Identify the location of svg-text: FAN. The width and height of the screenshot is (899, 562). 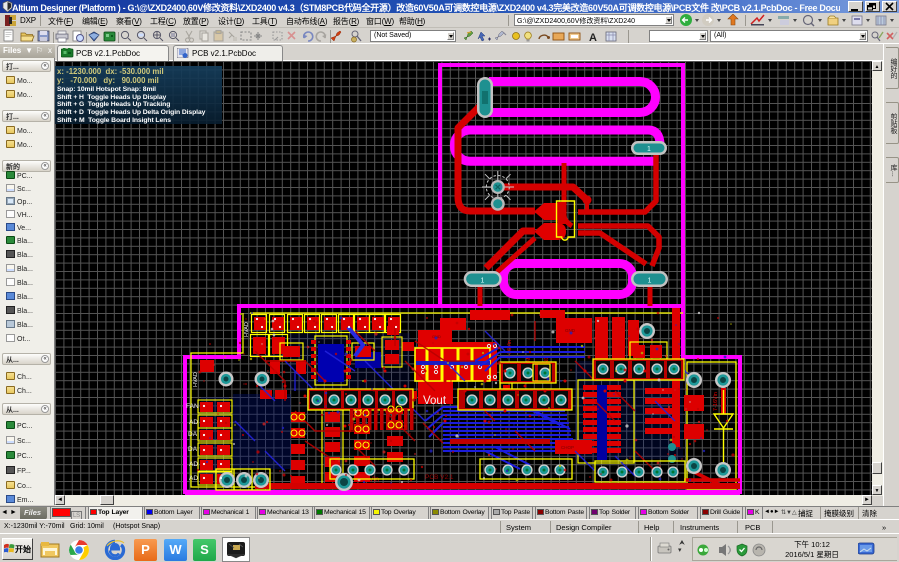
(192, 406).